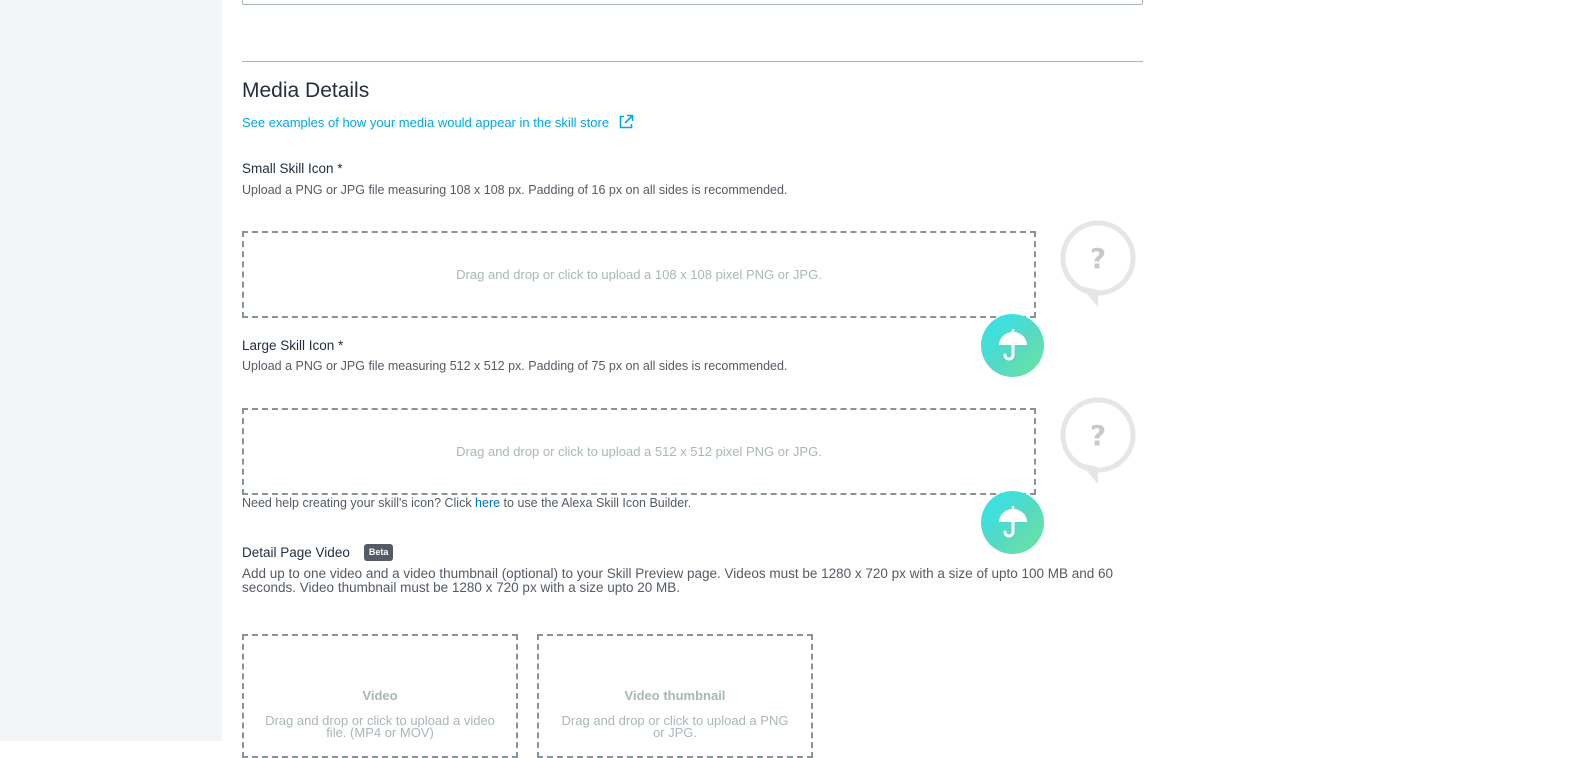  Describe the element at coordinates (692, 61) in the screenshot. I see `section-divider` at that location.